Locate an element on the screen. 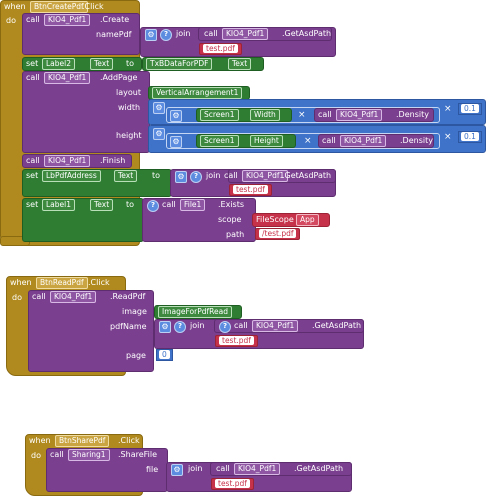 The height and width of the screenshot is (499, 490). string-literal-path: /test.pdf is located at coordinates (278, 234).